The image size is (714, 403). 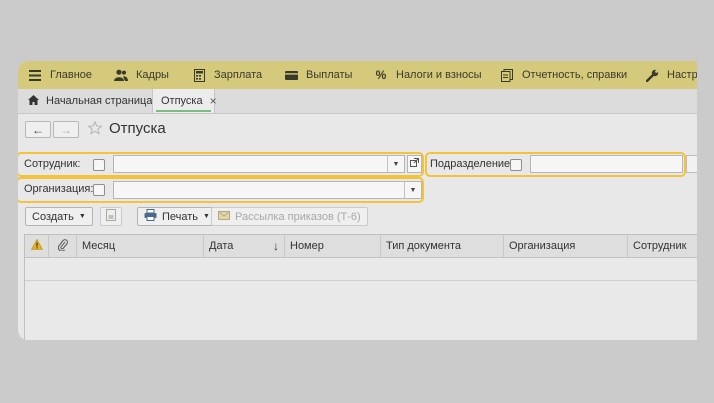 I want to click on menu-item-label: Отчетность, справки, so click(x=575, y=75).